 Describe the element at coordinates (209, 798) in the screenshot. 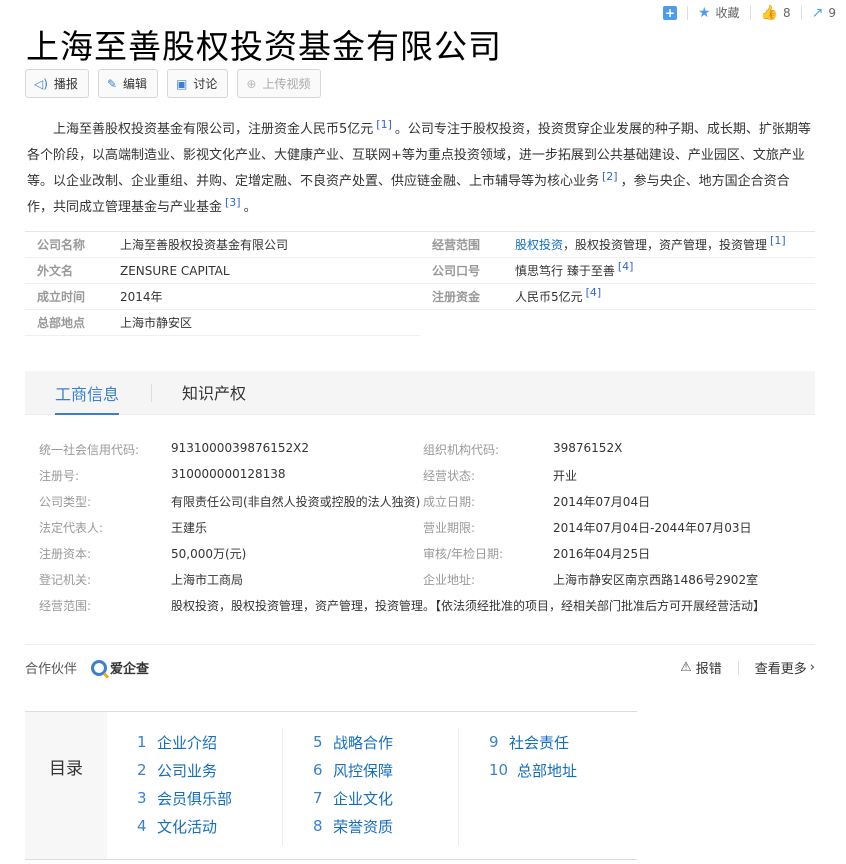

I see `toc-item: 3 会员俱乐部` at that location.